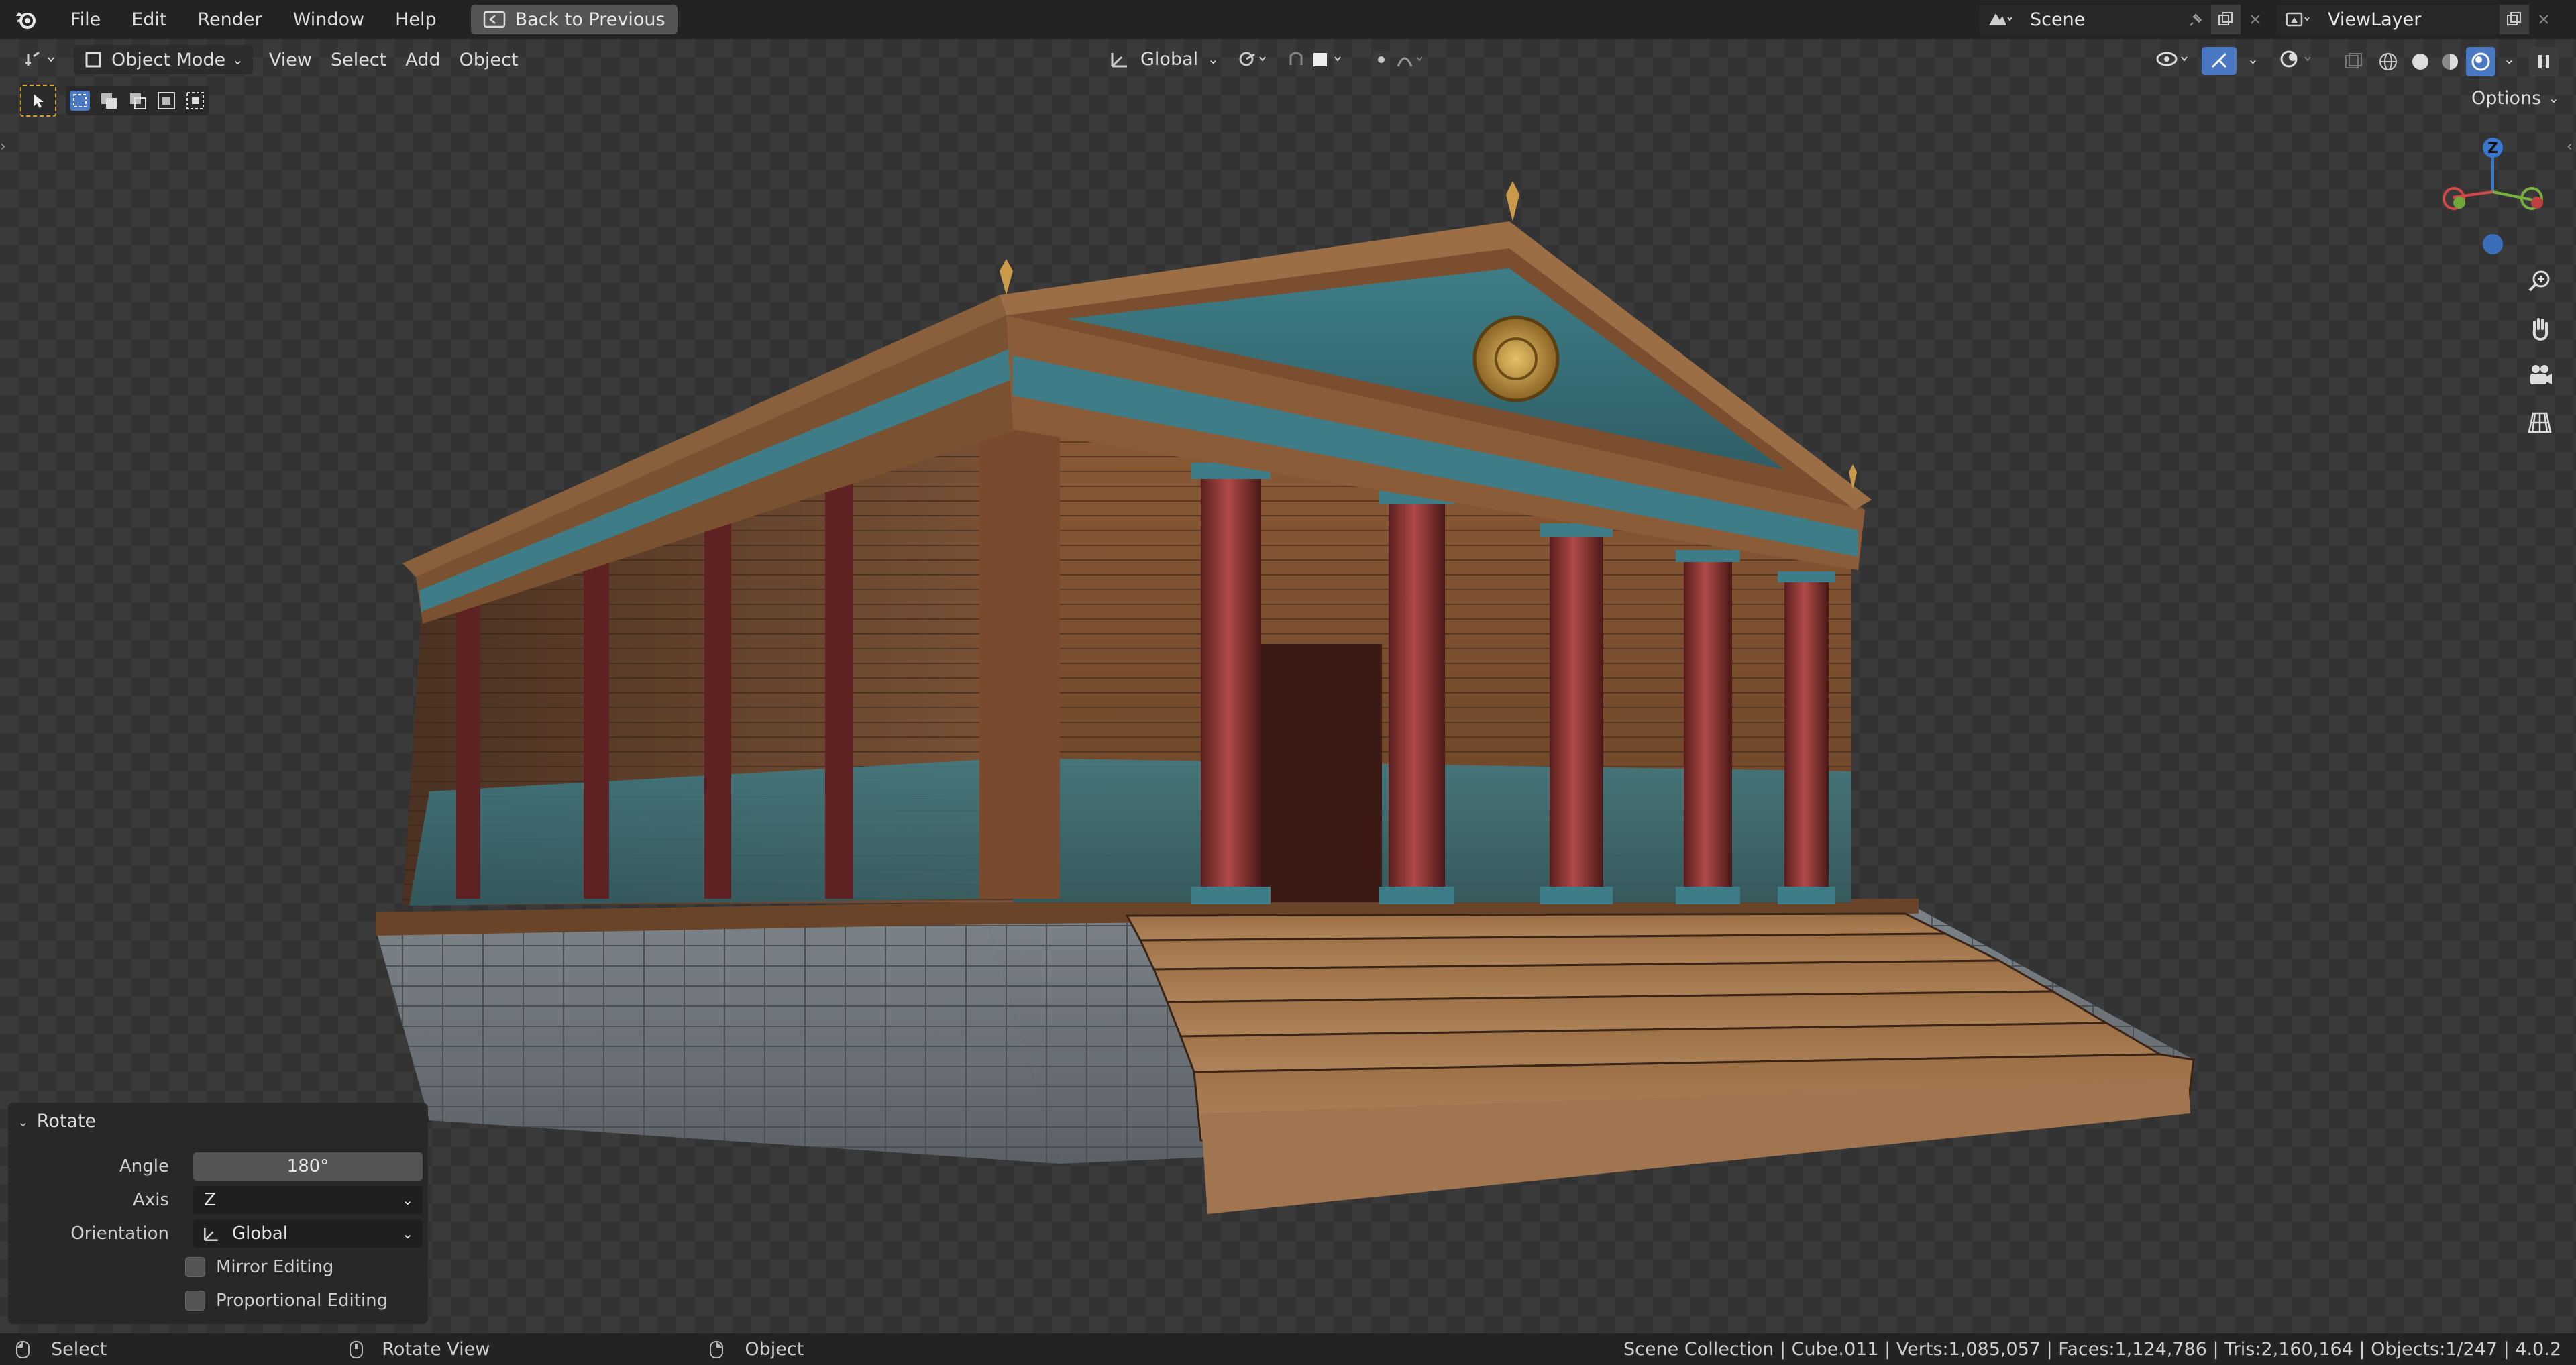  I want to click on xray-button, so click(2353, 61).